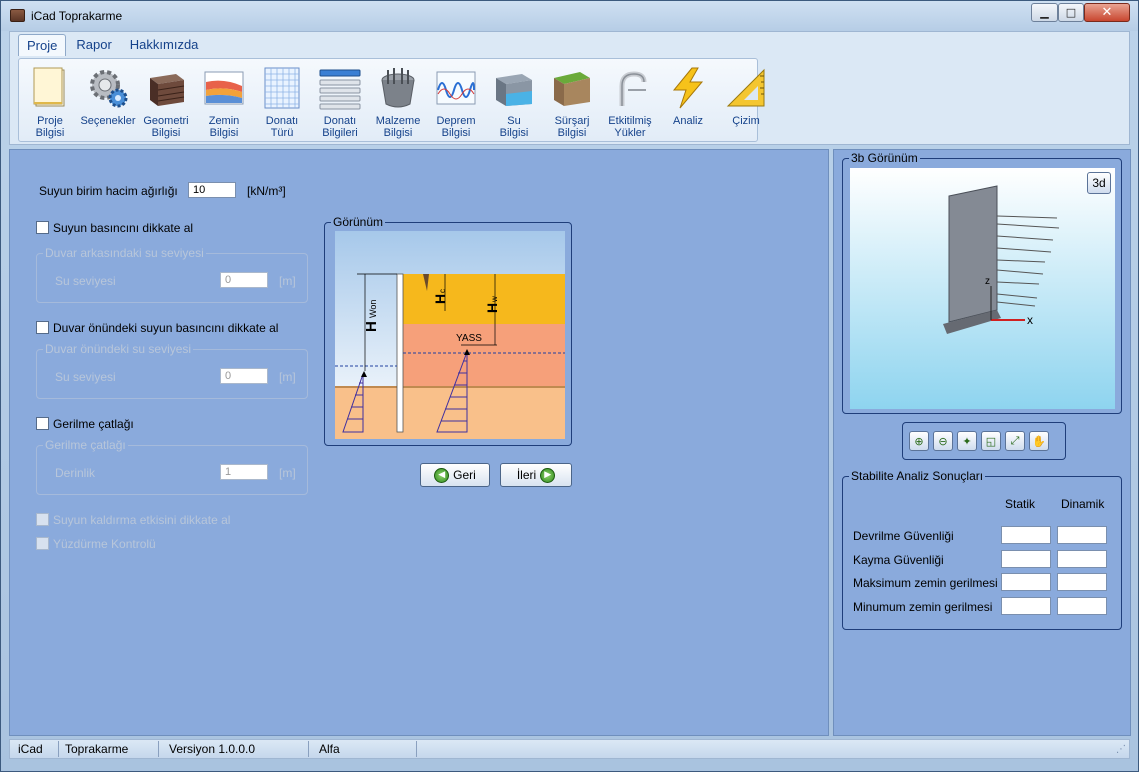  I want to click on resize-grip-icon: ⋰, so click(1121, 749).